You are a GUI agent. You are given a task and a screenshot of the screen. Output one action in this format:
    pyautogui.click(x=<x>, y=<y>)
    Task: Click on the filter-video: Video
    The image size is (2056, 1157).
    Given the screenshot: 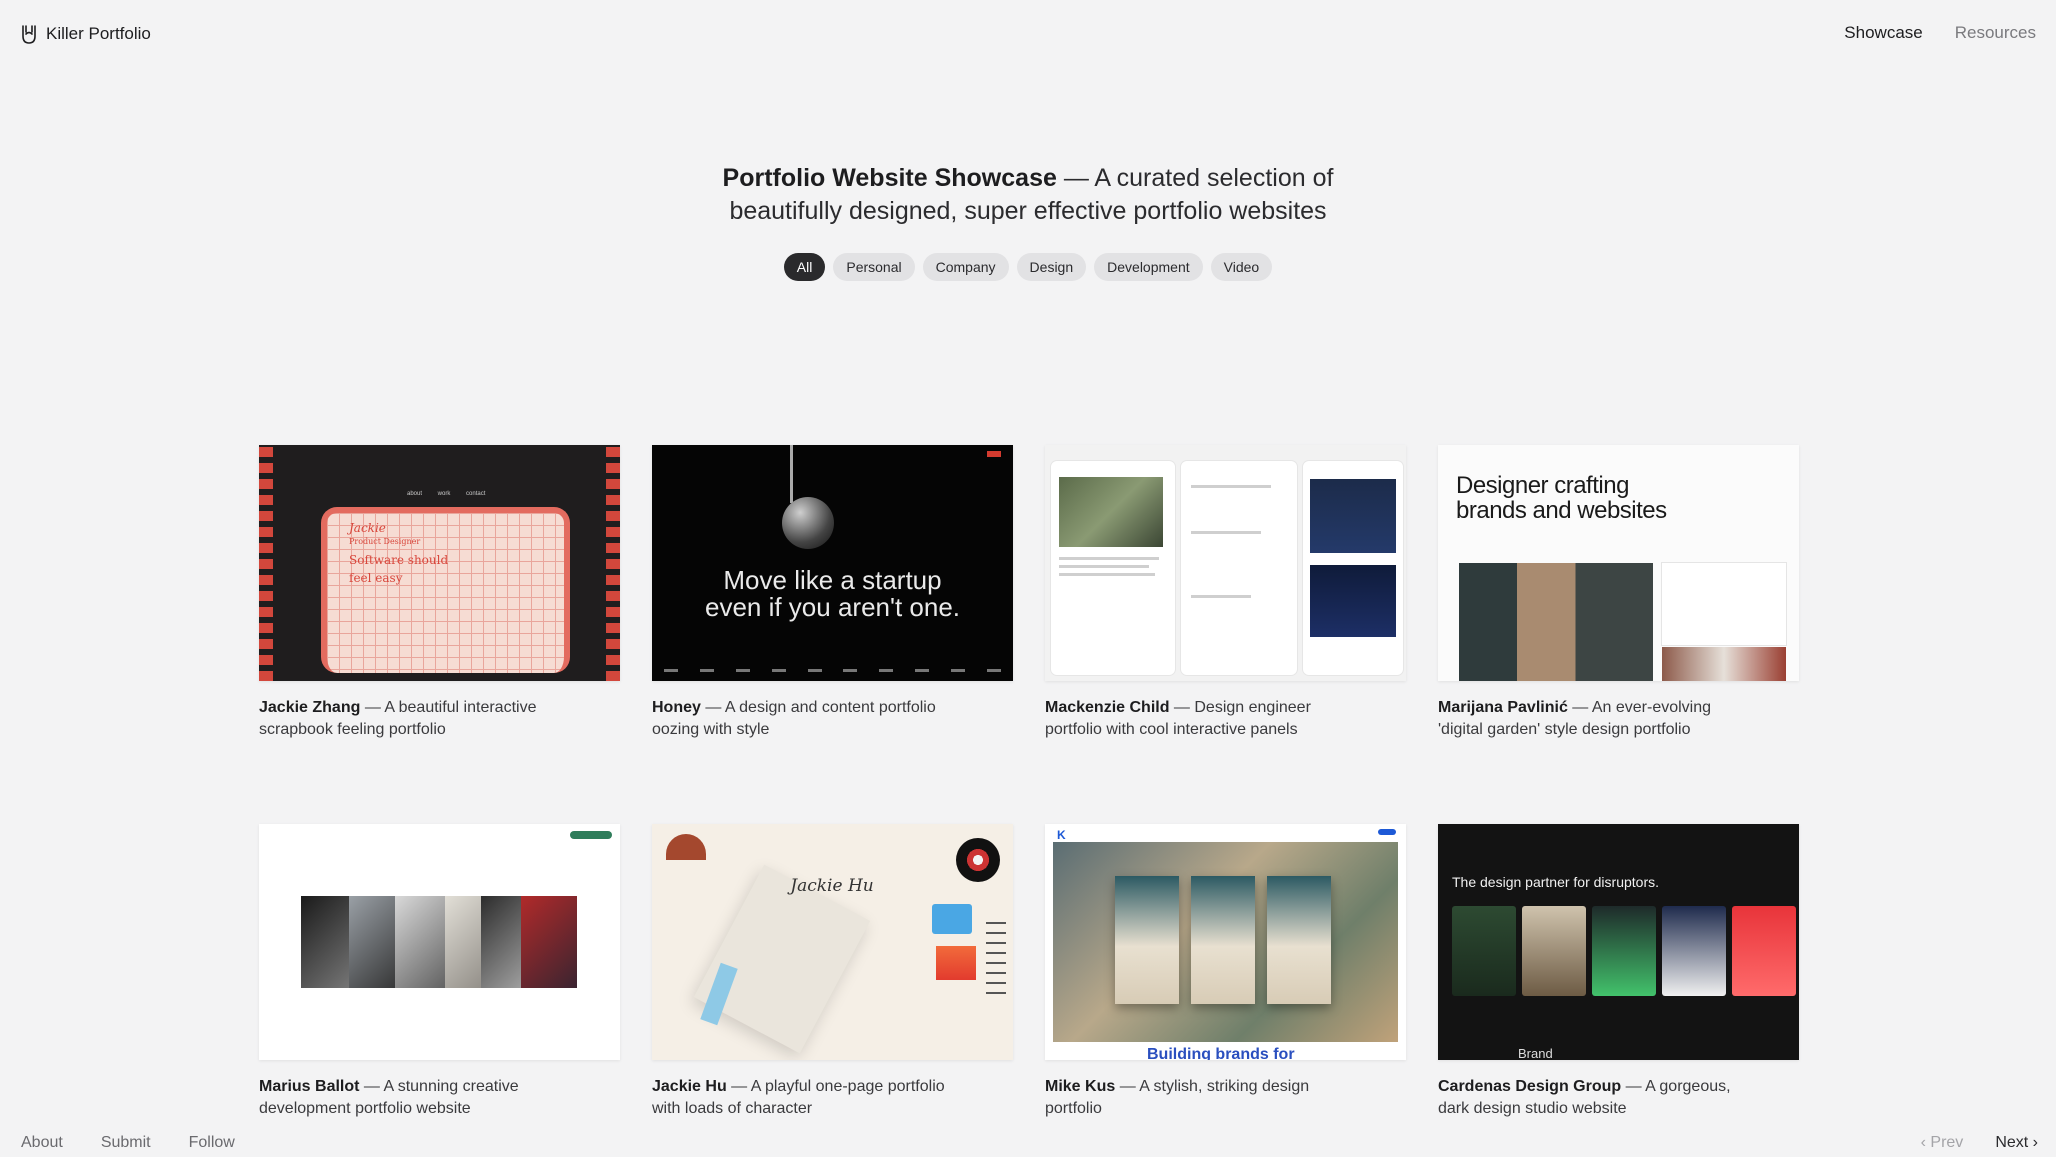 What is the action you would take?
    pyautogui.click(x=1241, y=267)
    